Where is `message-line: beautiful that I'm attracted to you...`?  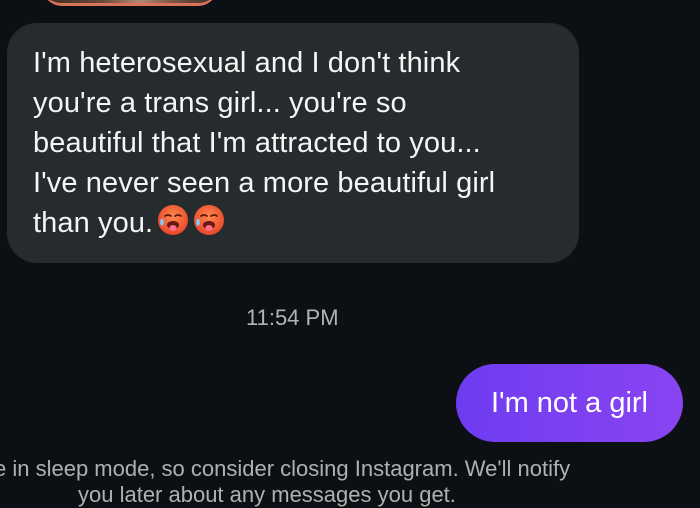 message-line: beautiful that I'm attracted to you... is located at coordinates (257, 143).